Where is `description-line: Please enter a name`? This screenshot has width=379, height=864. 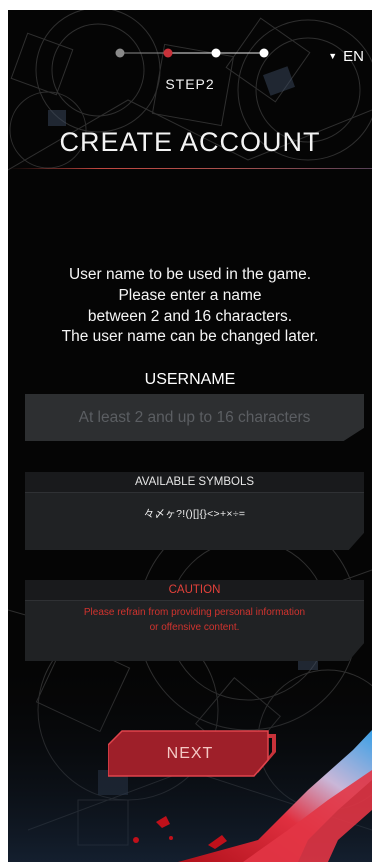
description-line: Please enter a name is located at coordinates (190, 295).